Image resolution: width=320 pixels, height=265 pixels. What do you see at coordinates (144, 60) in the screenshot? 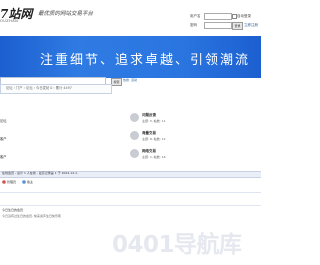
I see `banner-slogan: 注重细节、追求卓越、引领潮流` at bounding box center [144, 60].